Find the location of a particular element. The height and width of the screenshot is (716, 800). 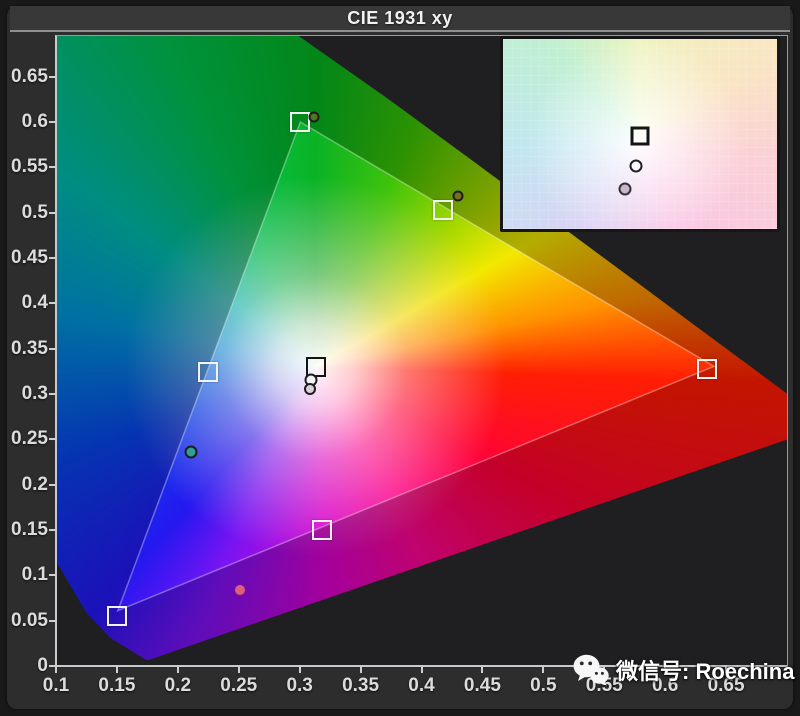

cyan-secondary-target is located at coordinates (207, 371).